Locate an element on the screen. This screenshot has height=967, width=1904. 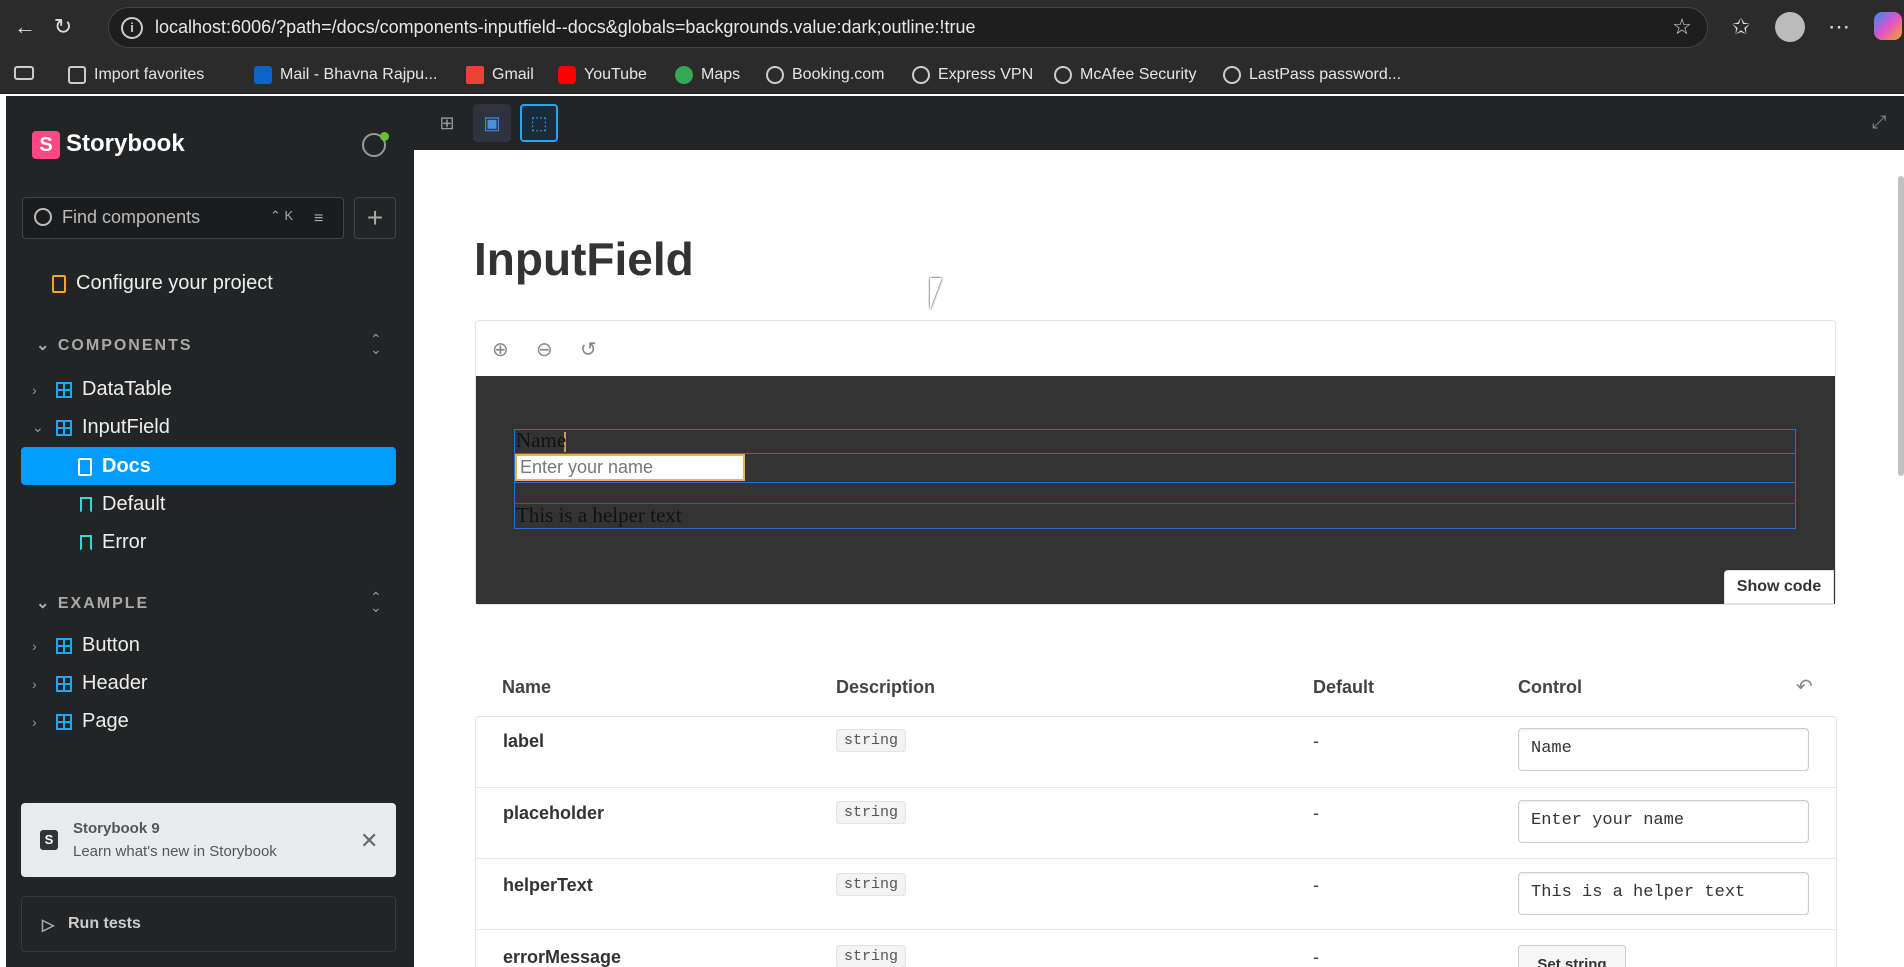
page-title: InputField is located at coordinates (584, 259).